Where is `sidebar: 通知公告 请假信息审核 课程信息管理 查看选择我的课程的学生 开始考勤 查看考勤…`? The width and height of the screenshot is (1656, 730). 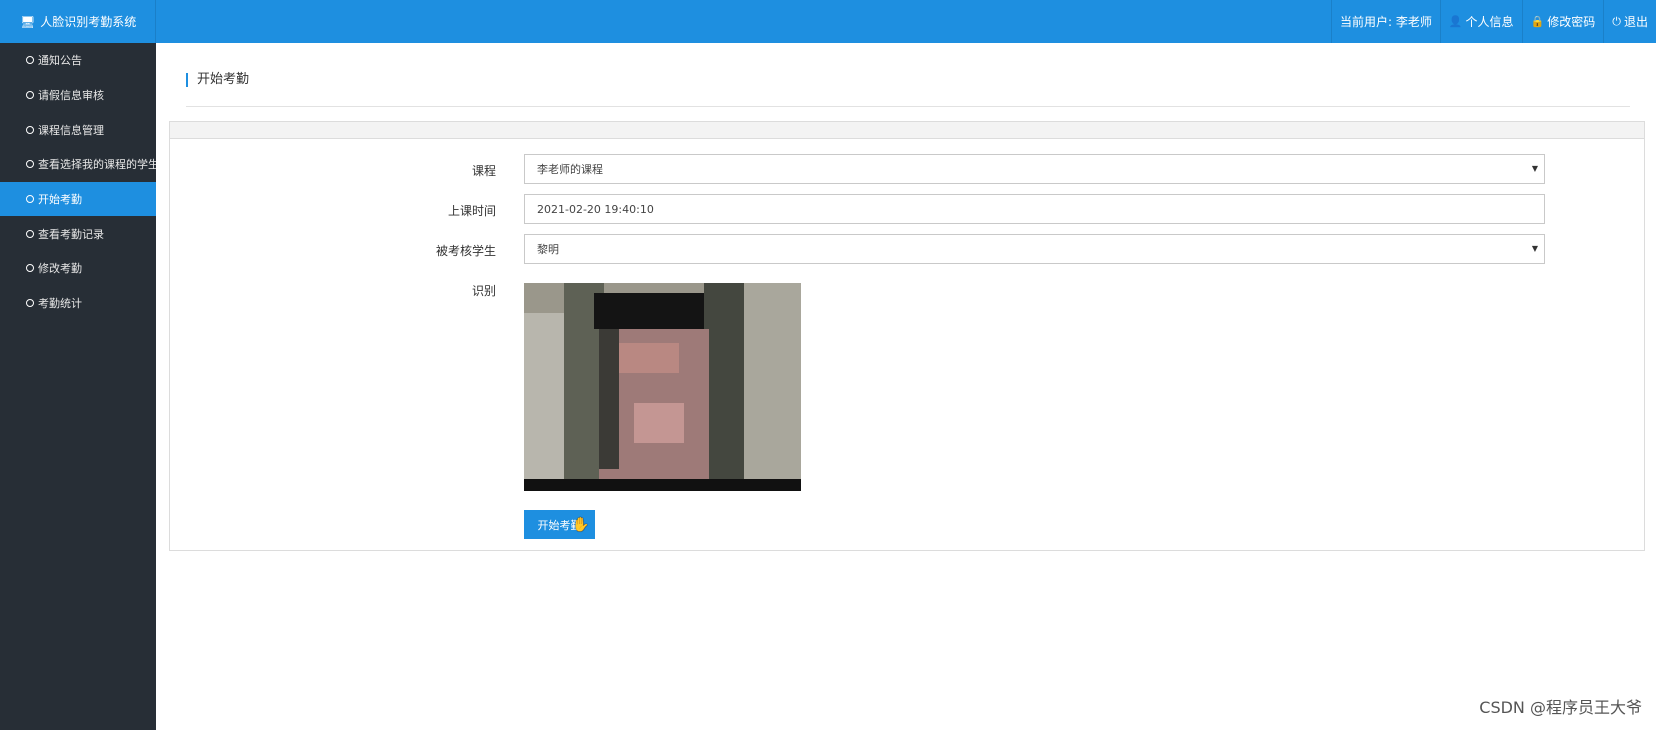
sidebar: 通知公告 请假信息审核 课程信息管理 查看选择我的课程的学生 开始考勤 查看考勤… is located at coordinates (78, 386).